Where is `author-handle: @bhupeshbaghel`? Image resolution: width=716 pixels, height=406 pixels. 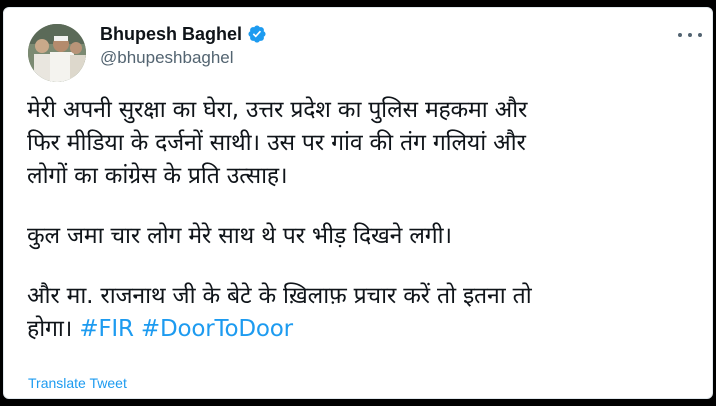
author-handle: @bhupeshbaghel is located at coordinates (183, 58).